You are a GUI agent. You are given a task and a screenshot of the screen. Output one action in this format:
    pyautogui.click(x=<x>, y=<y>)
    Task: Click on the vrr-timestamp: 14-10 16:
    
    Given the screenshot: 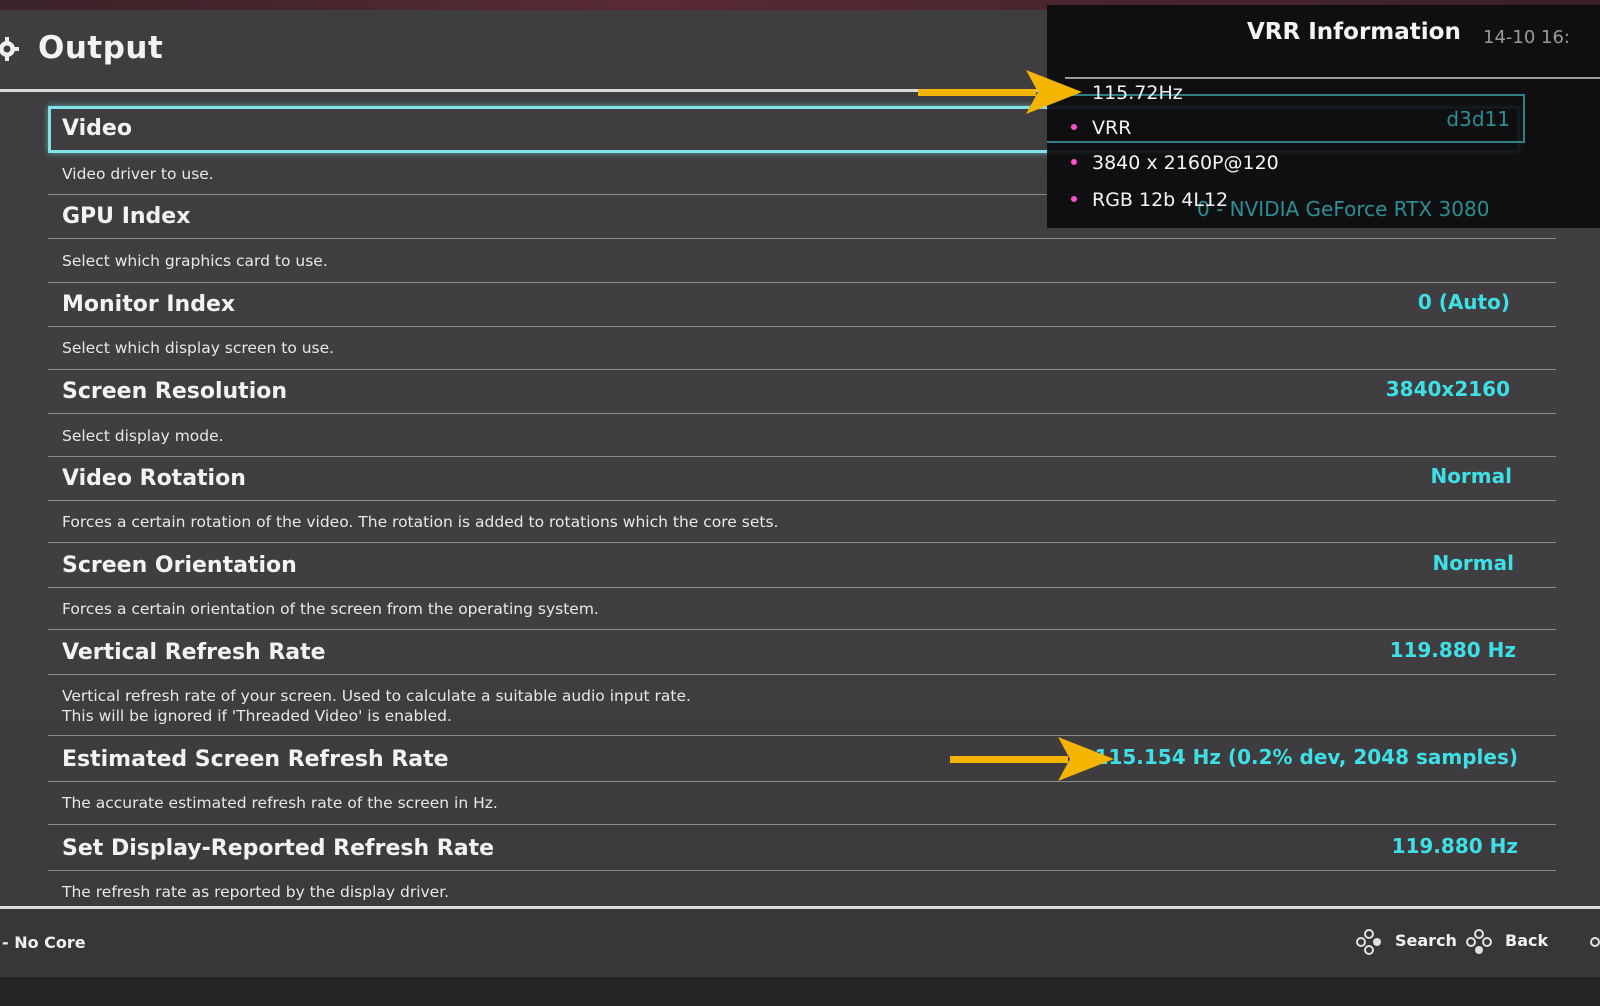 What is the action you would take?
    pyautogui.click(x=1526, y=37)
    